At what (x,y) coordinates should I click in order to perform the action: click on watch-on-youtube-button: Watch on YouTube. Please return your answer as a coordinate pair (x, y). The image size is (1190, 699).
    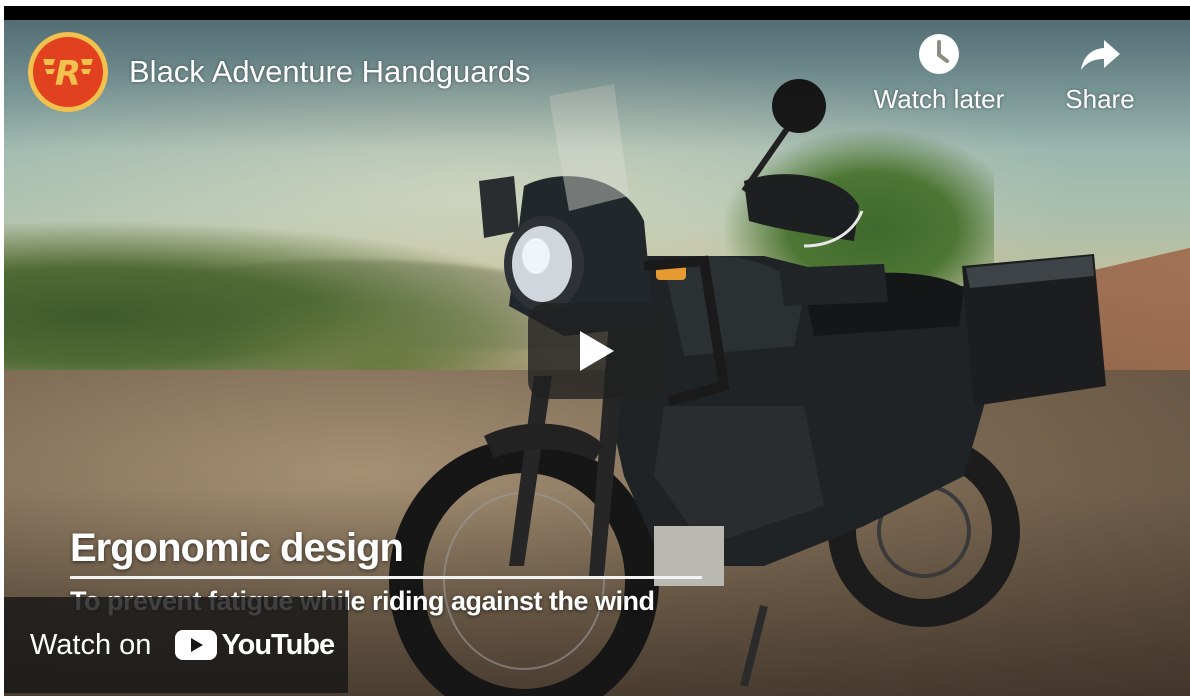
    Looking at the image, I should click on (176, 645).